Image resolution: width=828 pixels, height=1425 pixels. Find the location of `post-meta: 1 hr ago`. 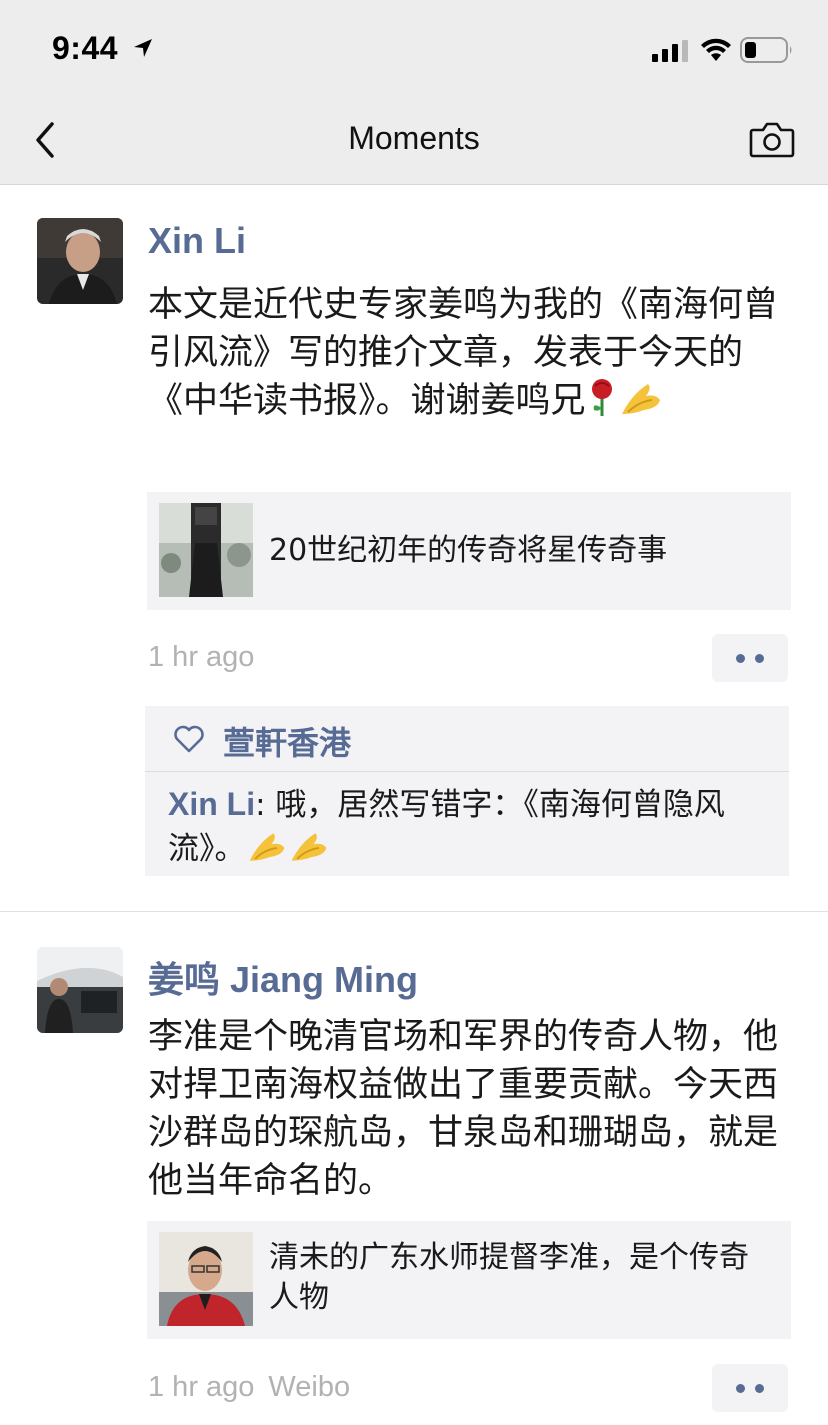

post-meta: 1 hr ago is located at coordinates (201, 657).